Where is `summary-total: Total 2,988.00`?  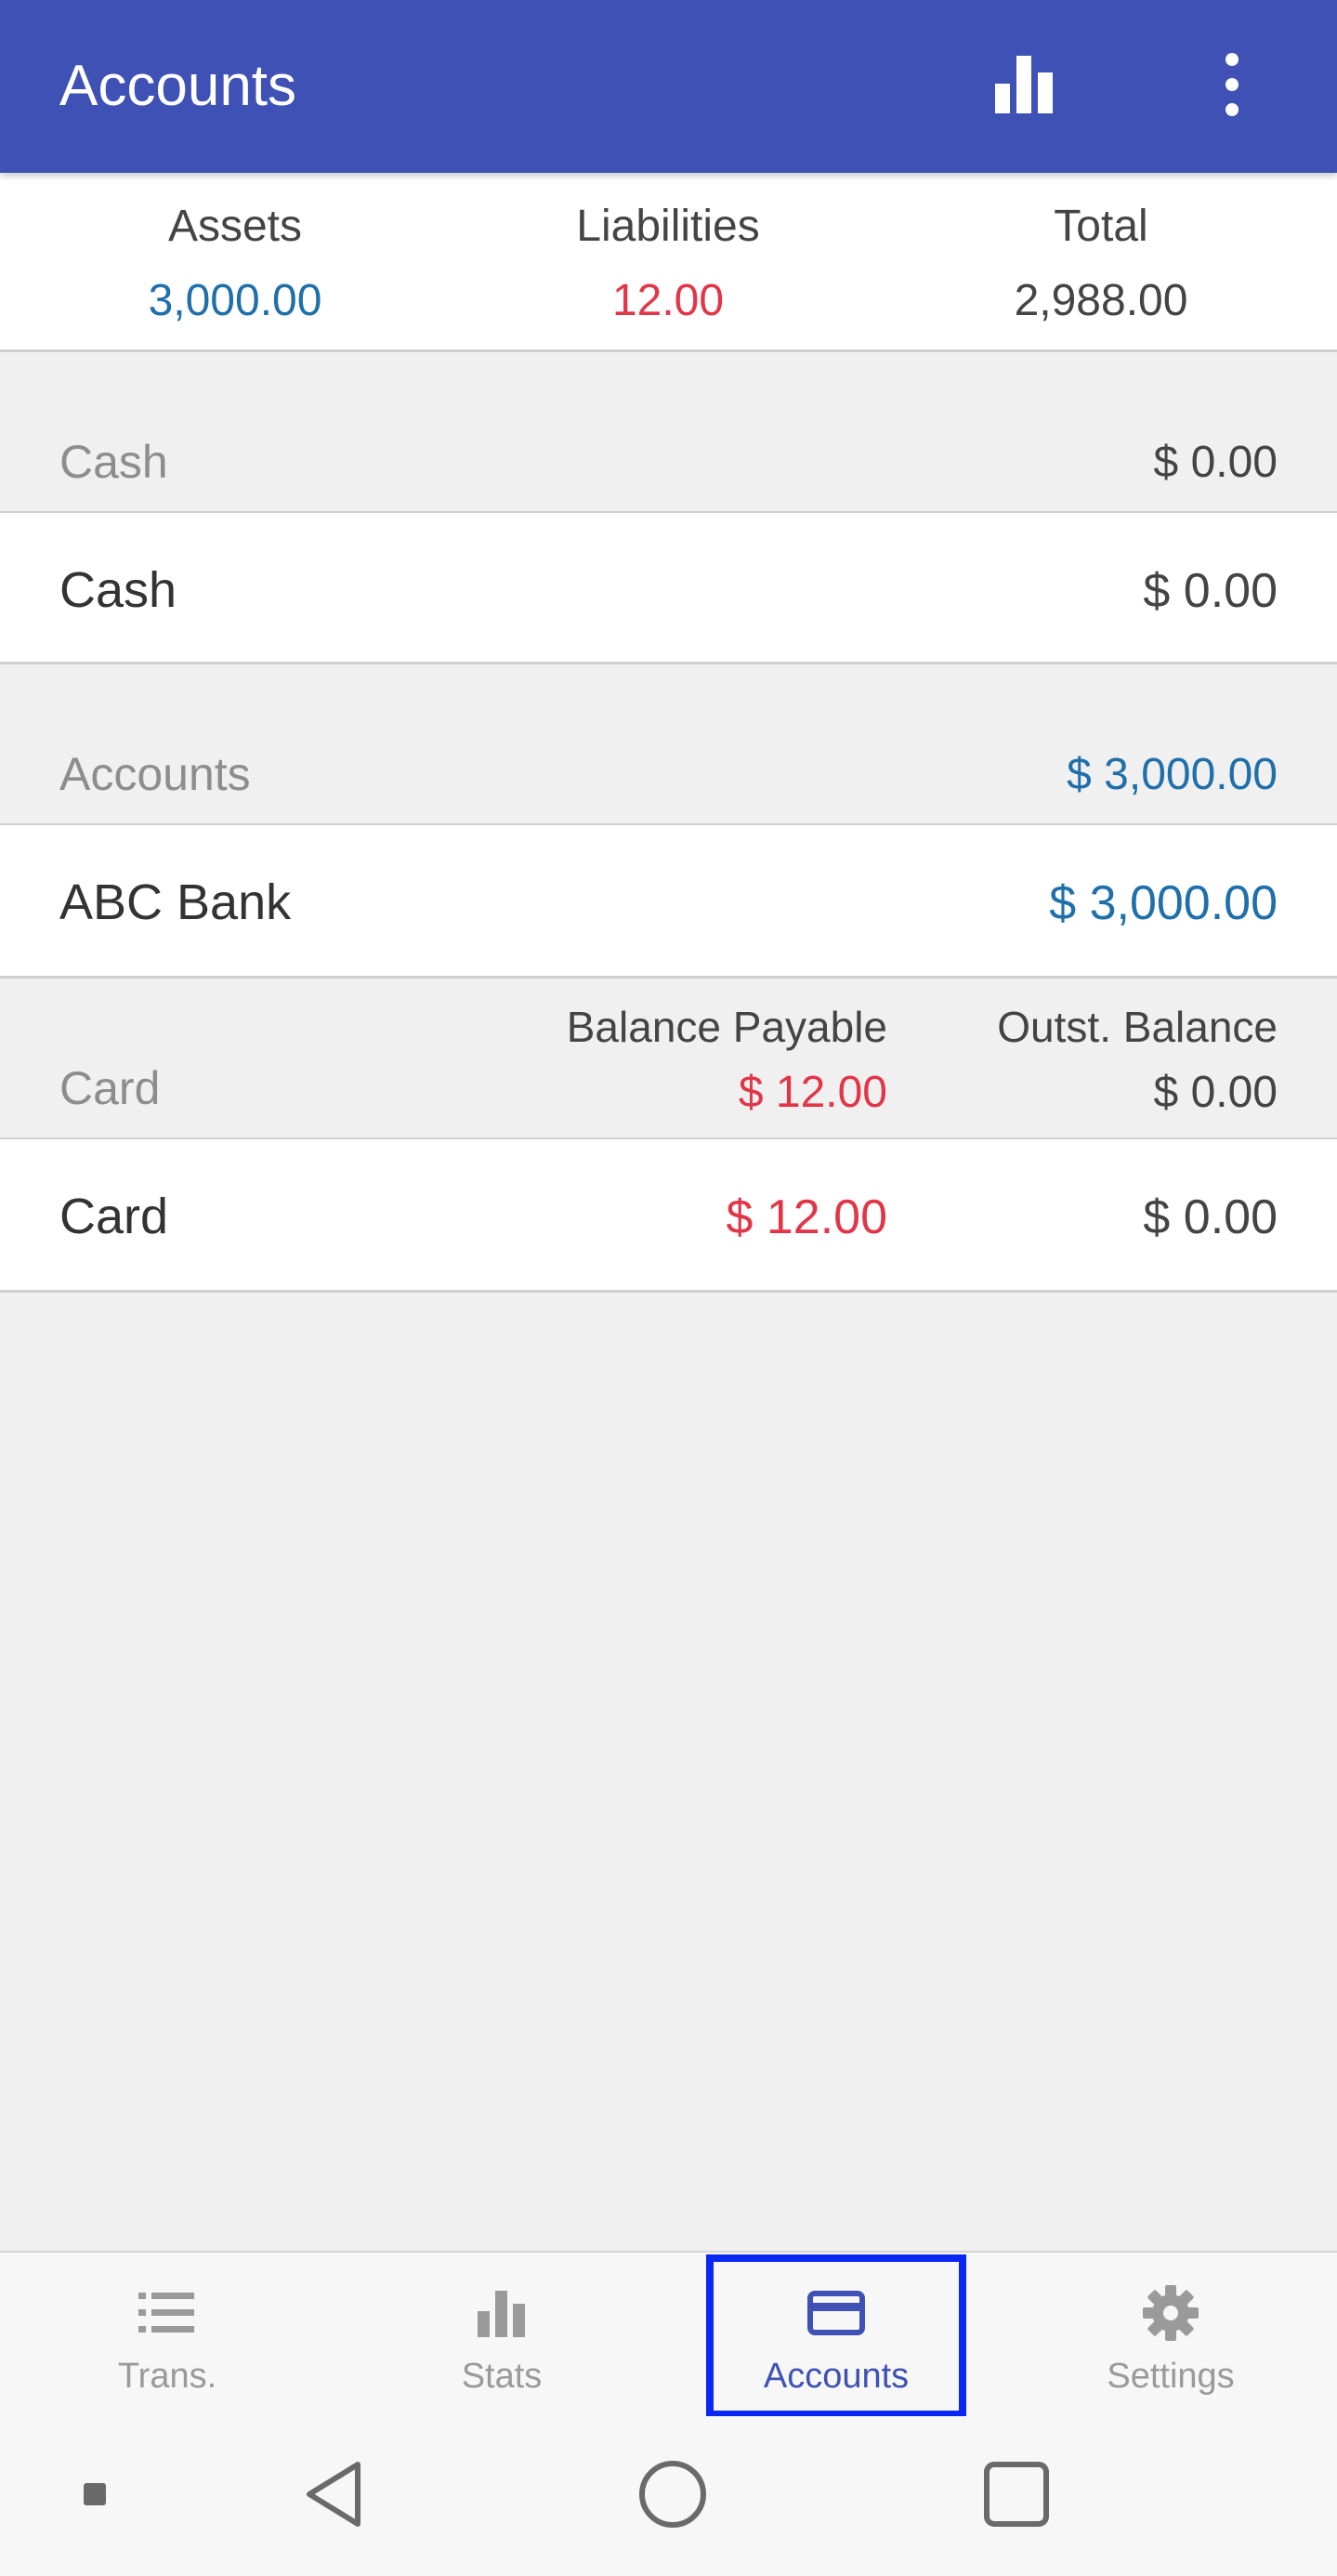 summary-total: Total 2,988.00 is located at coordinates (1101, 261).